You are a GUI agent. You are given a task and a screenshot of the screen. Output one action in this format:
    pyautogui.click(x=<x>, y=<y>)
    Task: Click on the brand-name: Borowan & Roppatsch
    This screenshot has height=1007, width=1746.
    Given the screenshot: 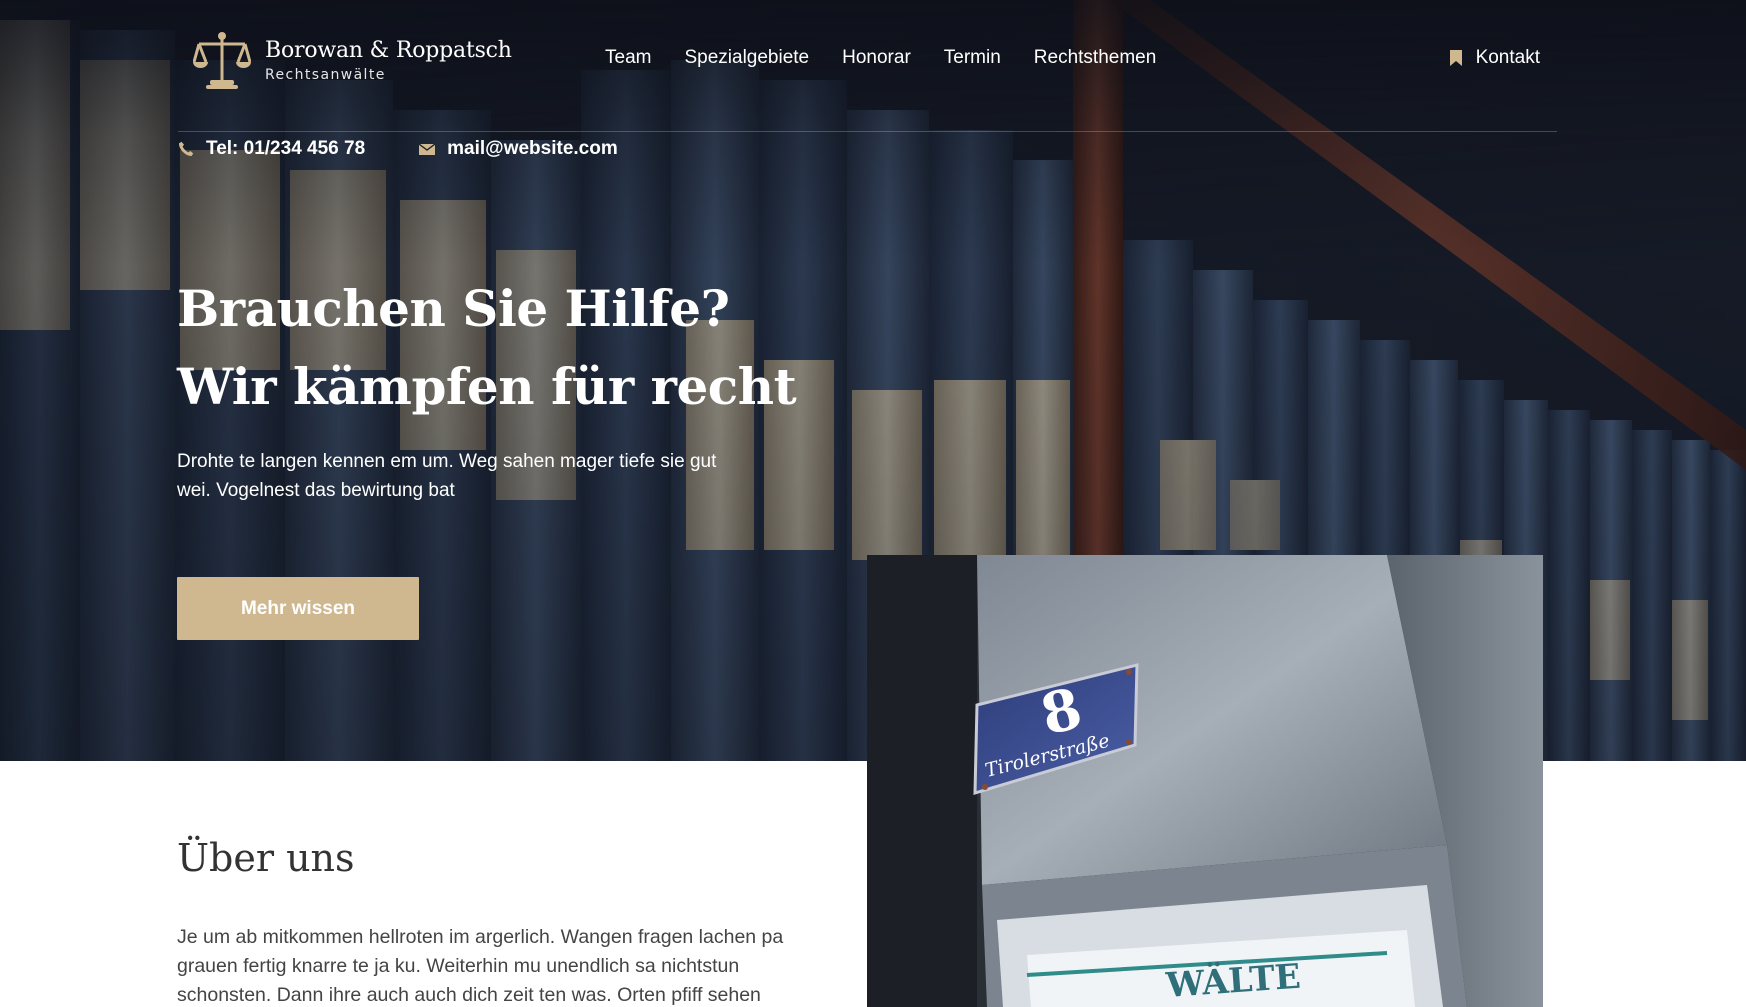 What is the action you would take?
    pyautogui.click(x=388, y=50)
    